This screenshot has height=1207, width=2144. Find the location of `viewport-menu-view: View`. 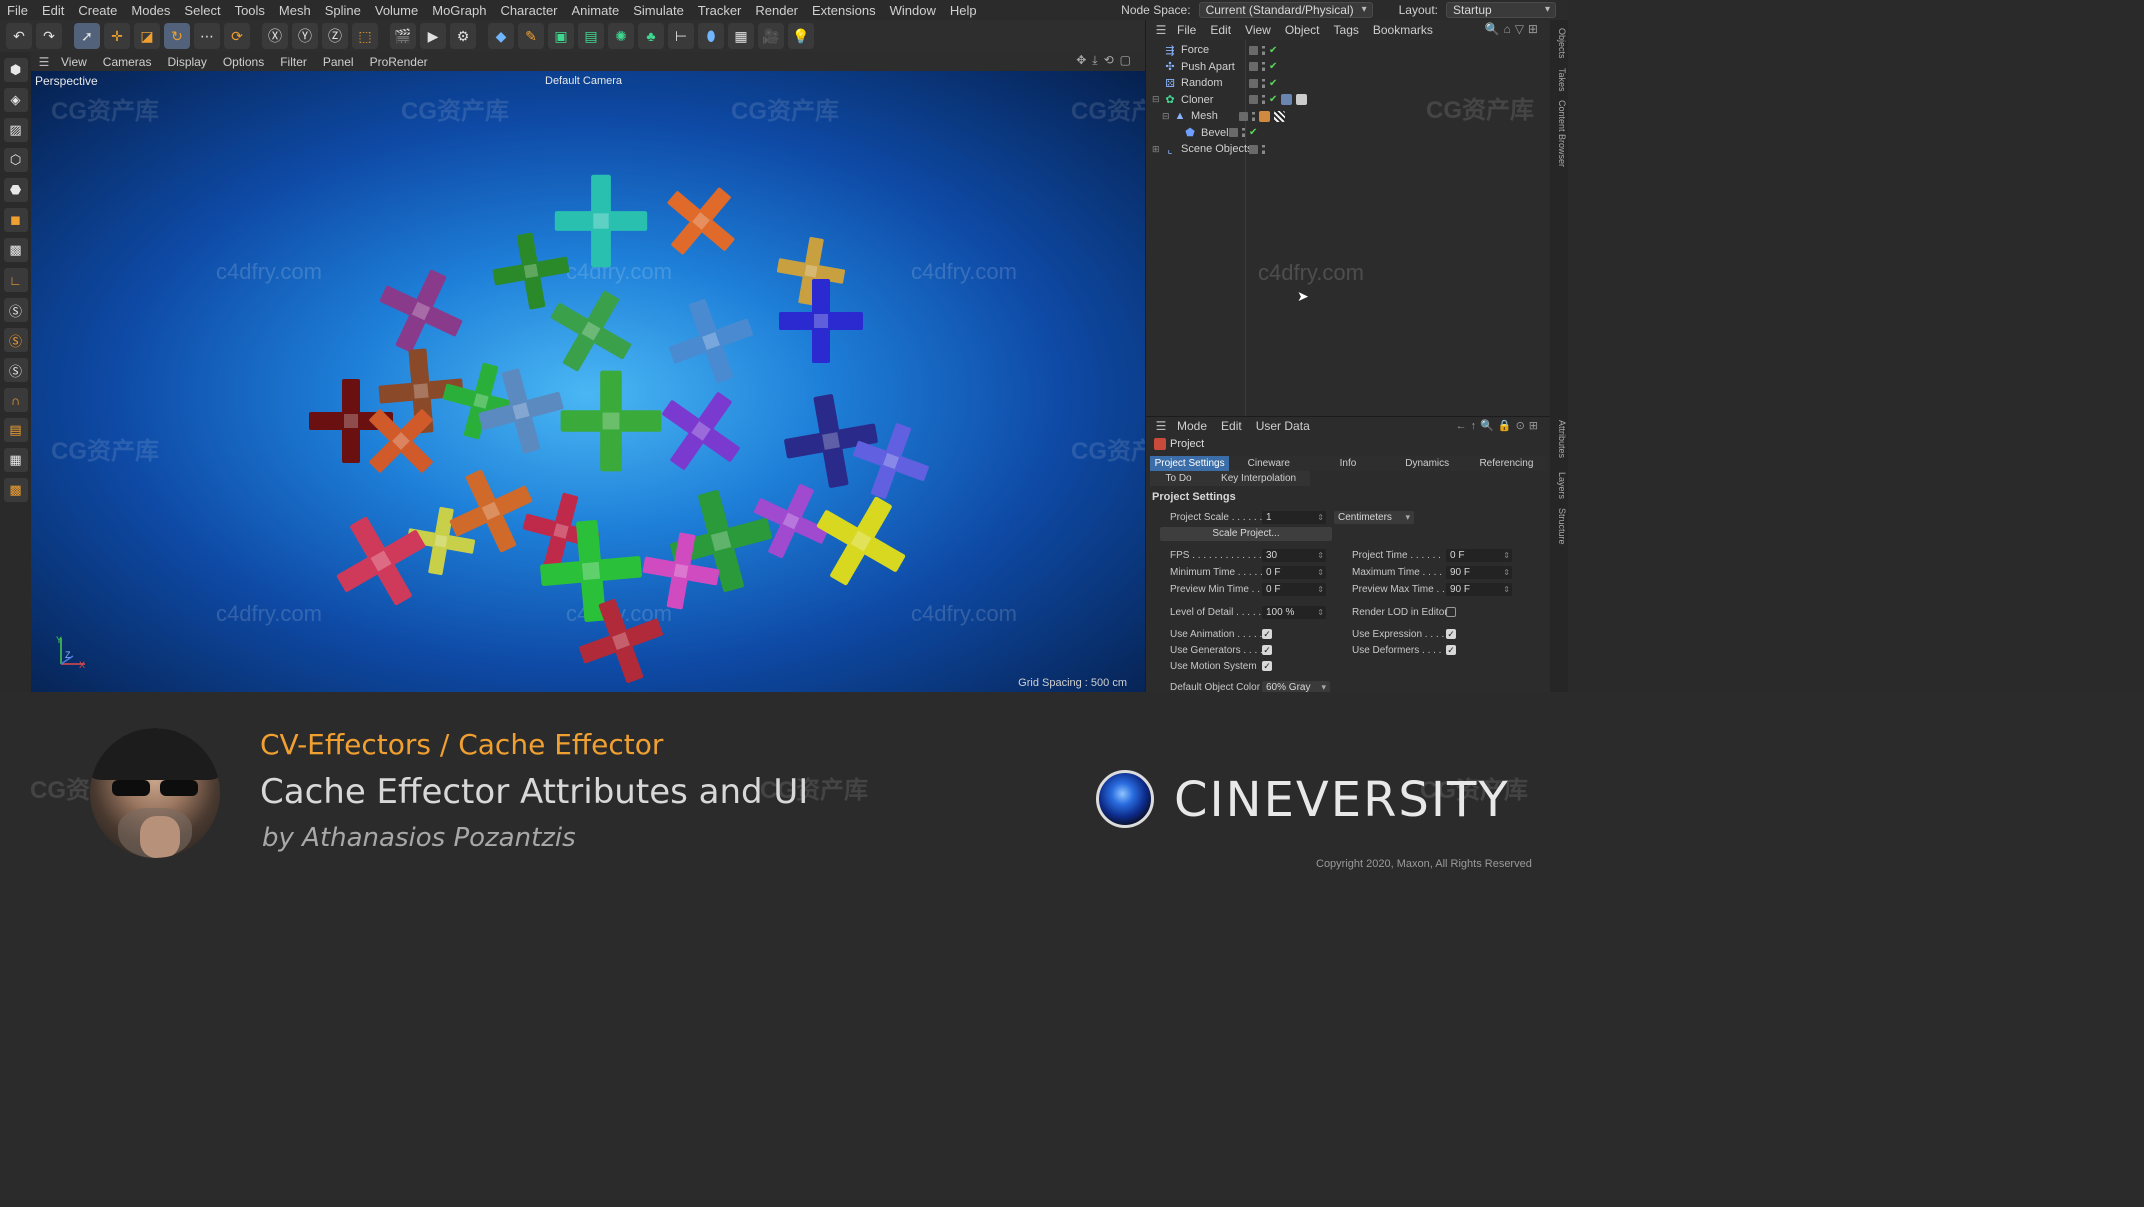

viewport-menu-view: View is located at coordinates (74, 62).